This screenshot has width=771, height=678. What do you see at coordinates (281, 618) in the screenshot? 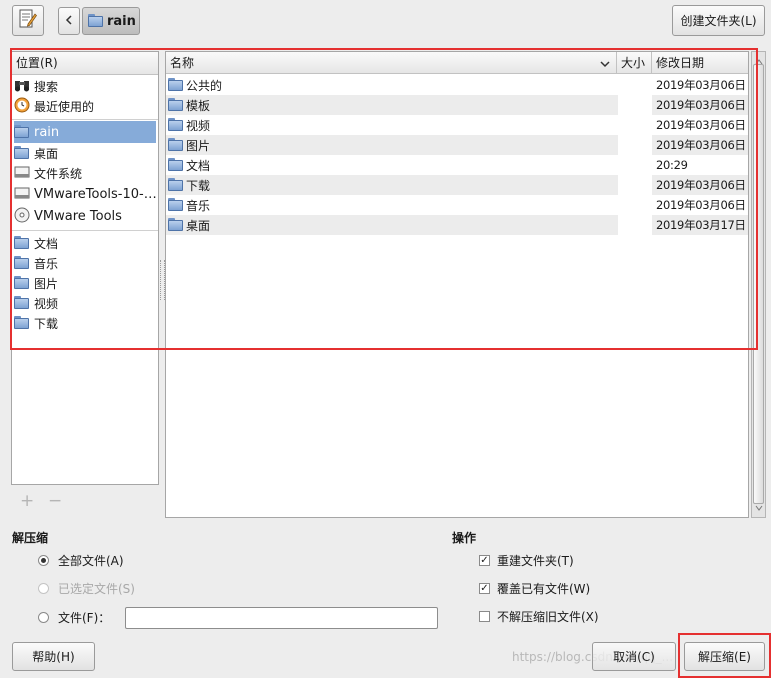
I see `files-pattern-input` at bounding box center [281, 618].